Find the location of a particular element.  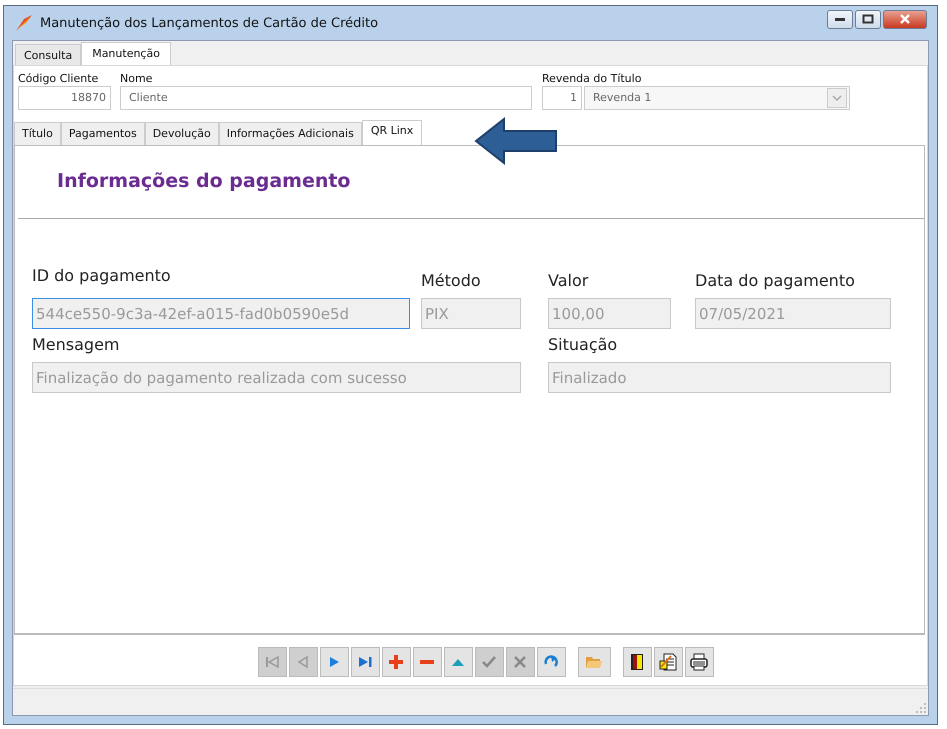

field-label: Revenda do Título is located at coordinates (592, 78).